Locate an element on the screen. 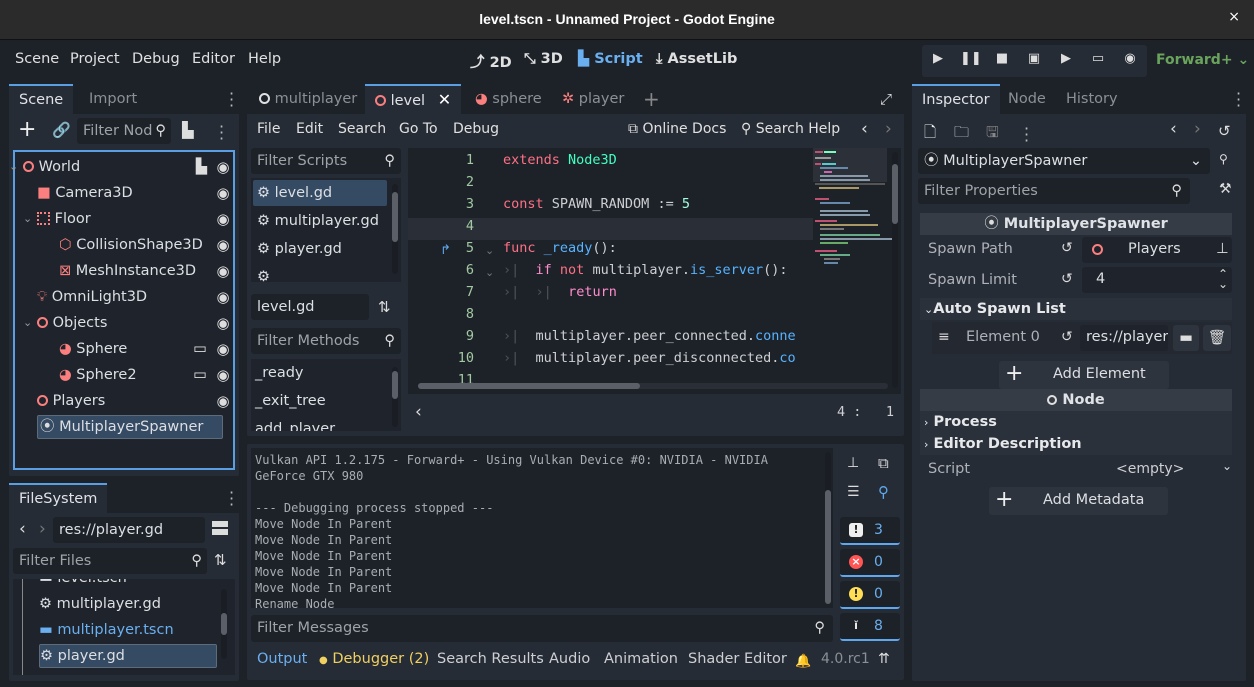 Image resolution: width=1254 pixels, height=687 pixels. pause-icon: ❚❚ is located at coordinates (971, 61).